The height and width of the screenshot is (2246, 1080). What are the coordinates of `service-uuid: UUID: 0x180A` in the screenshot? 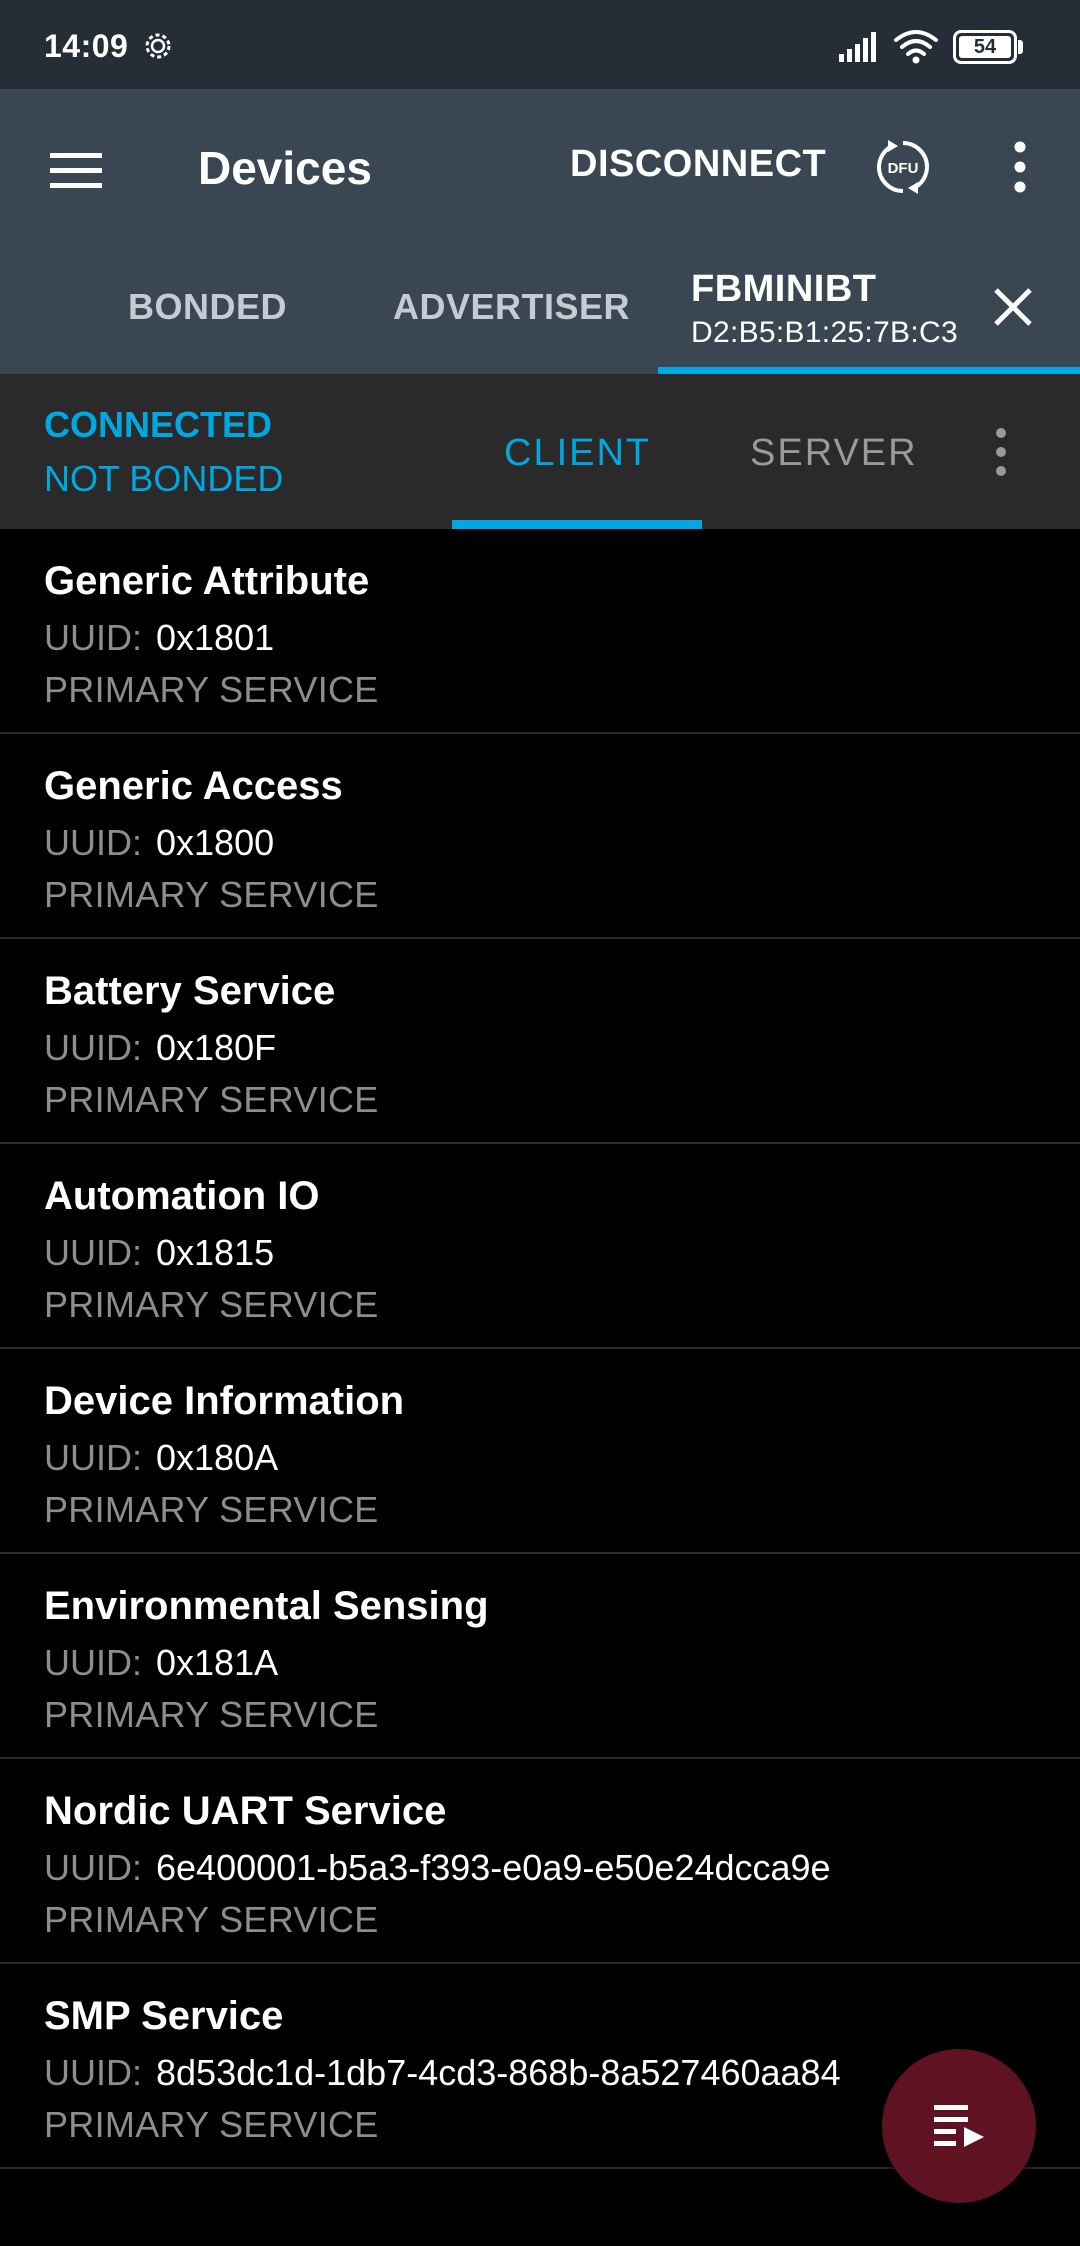 It's located at (161, 1458).